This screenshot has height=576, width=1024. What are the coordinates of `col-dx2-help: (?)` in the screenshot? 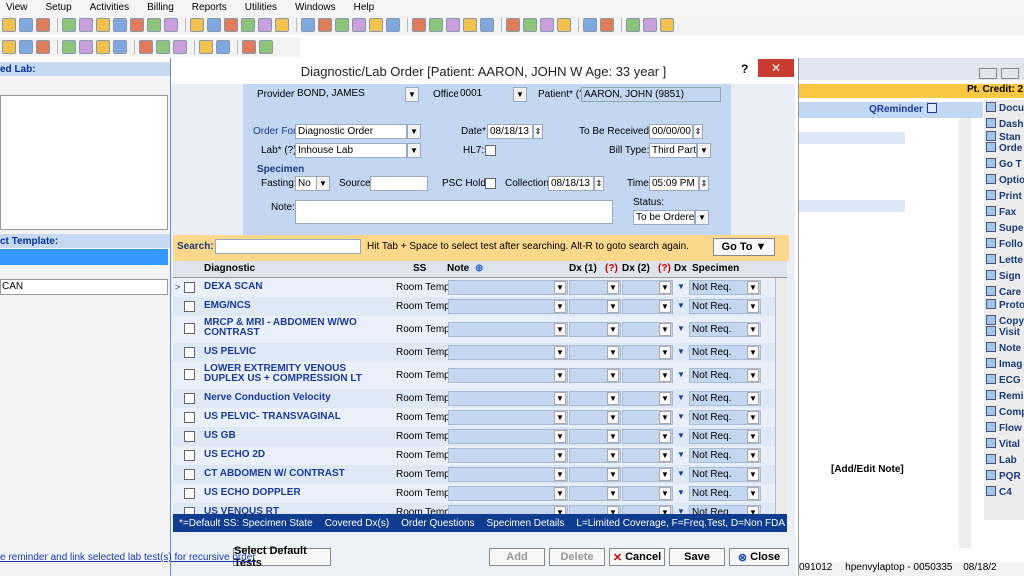 It's located at (664, 268).